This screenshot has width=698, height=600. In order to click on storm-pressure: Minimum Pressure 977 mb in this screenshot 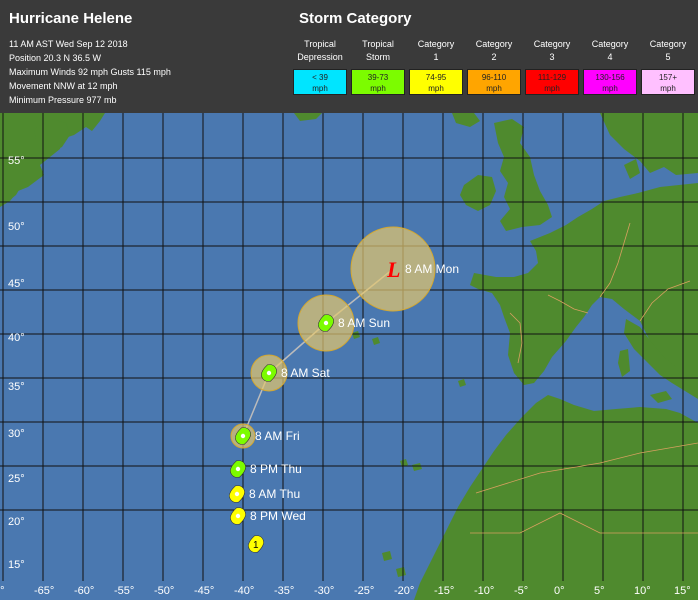, I will do `click(63, 100)`.